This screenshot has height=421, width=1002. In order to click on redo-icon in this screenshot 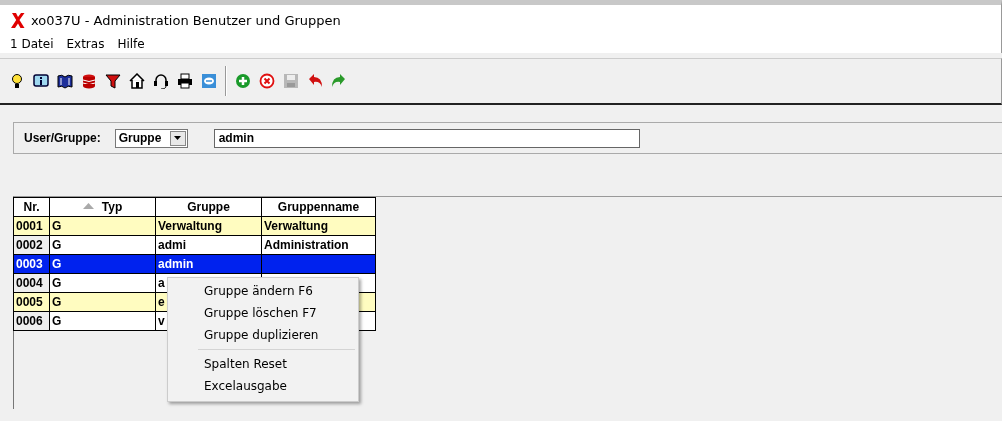, I will do `click(339, 81)`.